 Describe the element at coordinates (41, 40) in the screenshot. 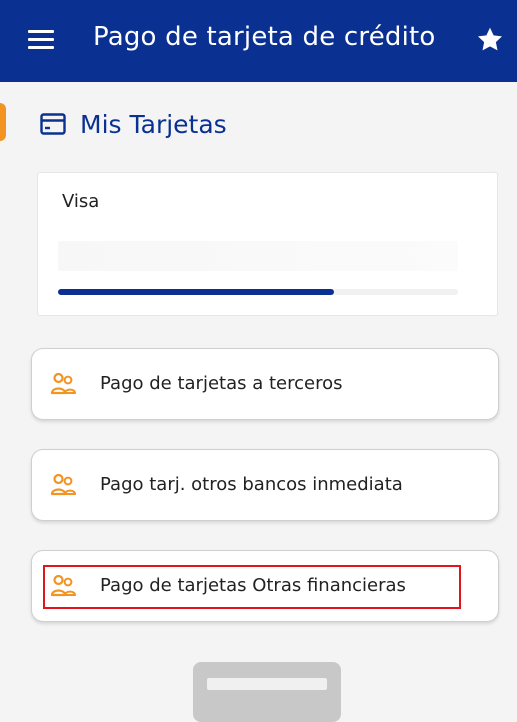

I see `hamburger-menu-icon` at that location.